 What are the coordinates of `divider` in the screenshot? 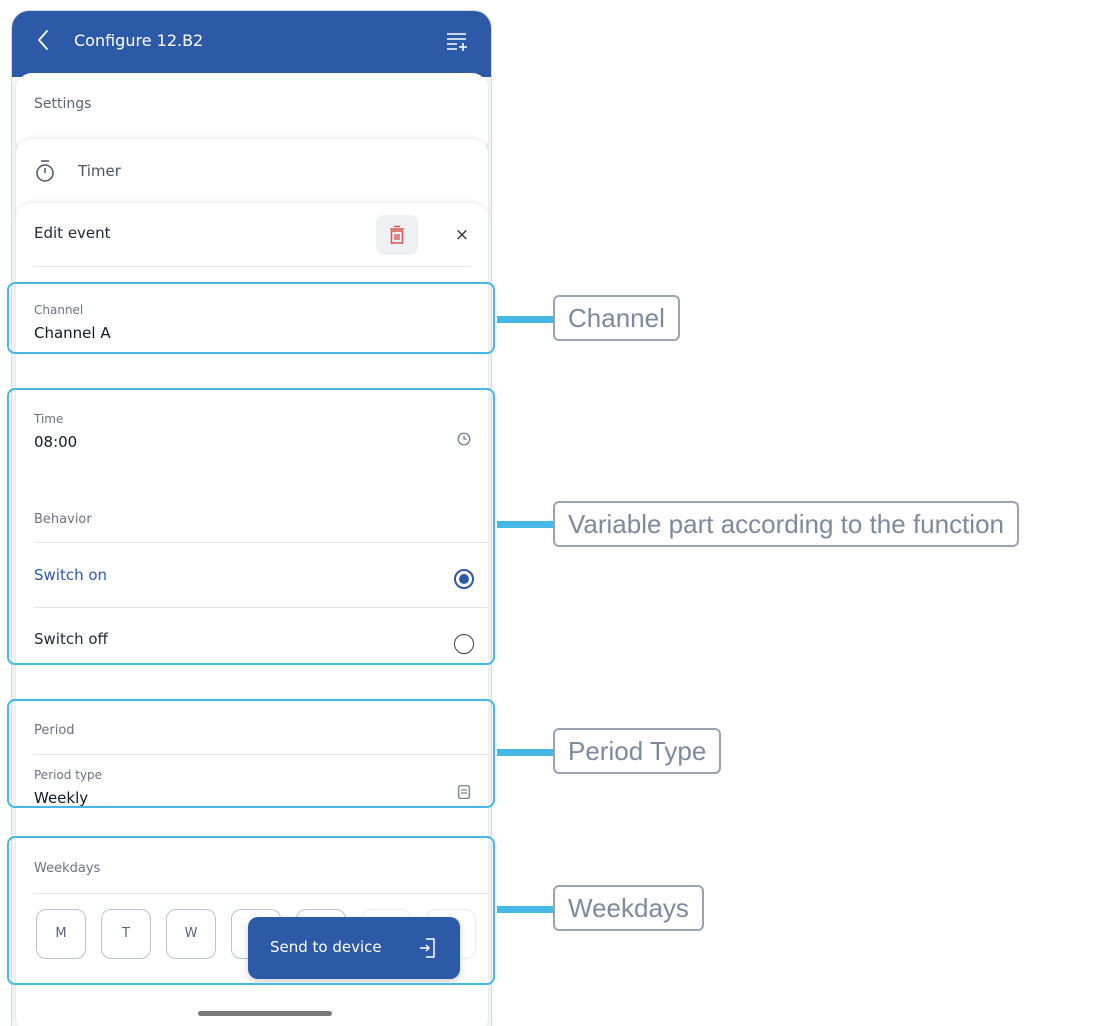 It's located at (252, 266).